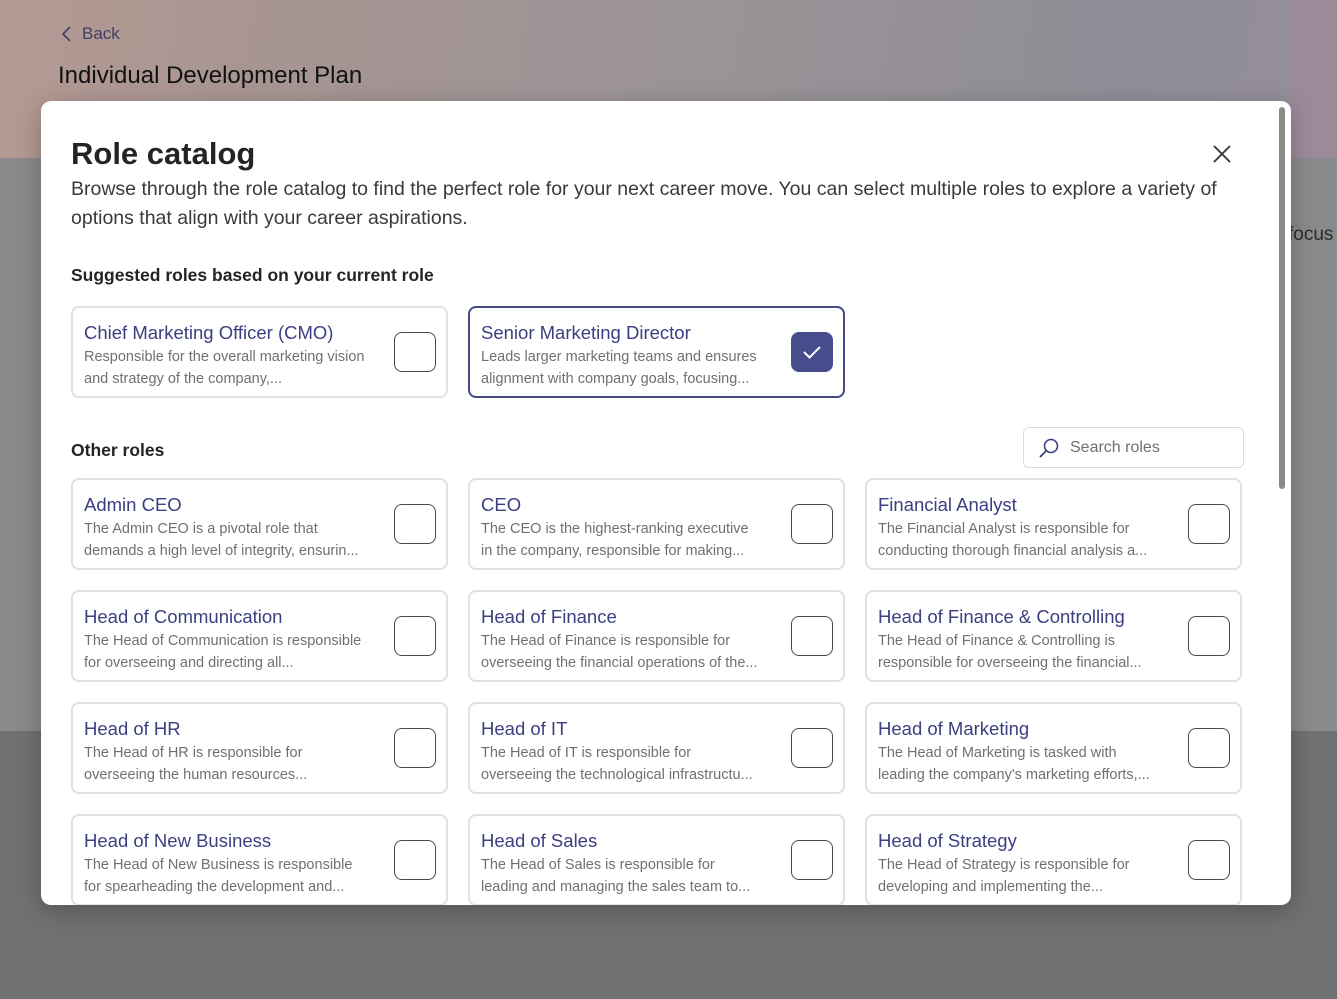  Describe the element at coordinates (1314, 79) in the screenshot. I see `background-side-panel` at that location.